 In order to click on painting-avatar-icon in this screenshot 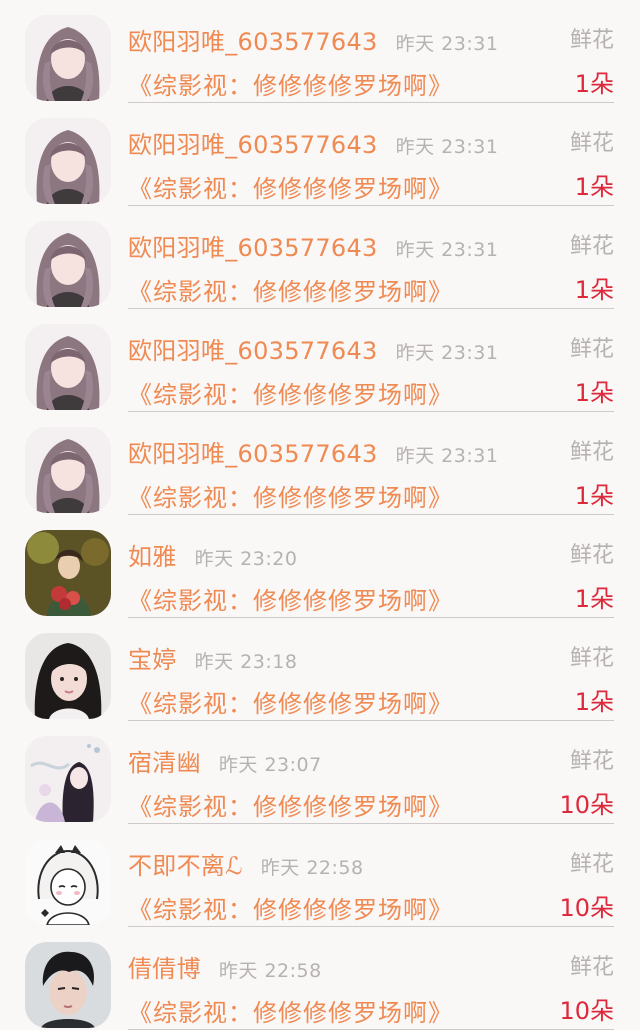, I will do `click(68, 573)`.